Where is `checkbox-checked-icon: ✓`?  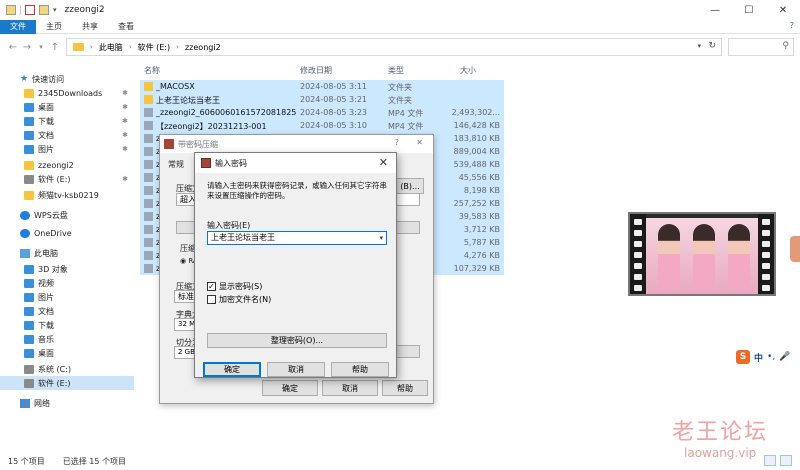 checkbox-checked-icon: ✓ is located at coordinates (211, 286).